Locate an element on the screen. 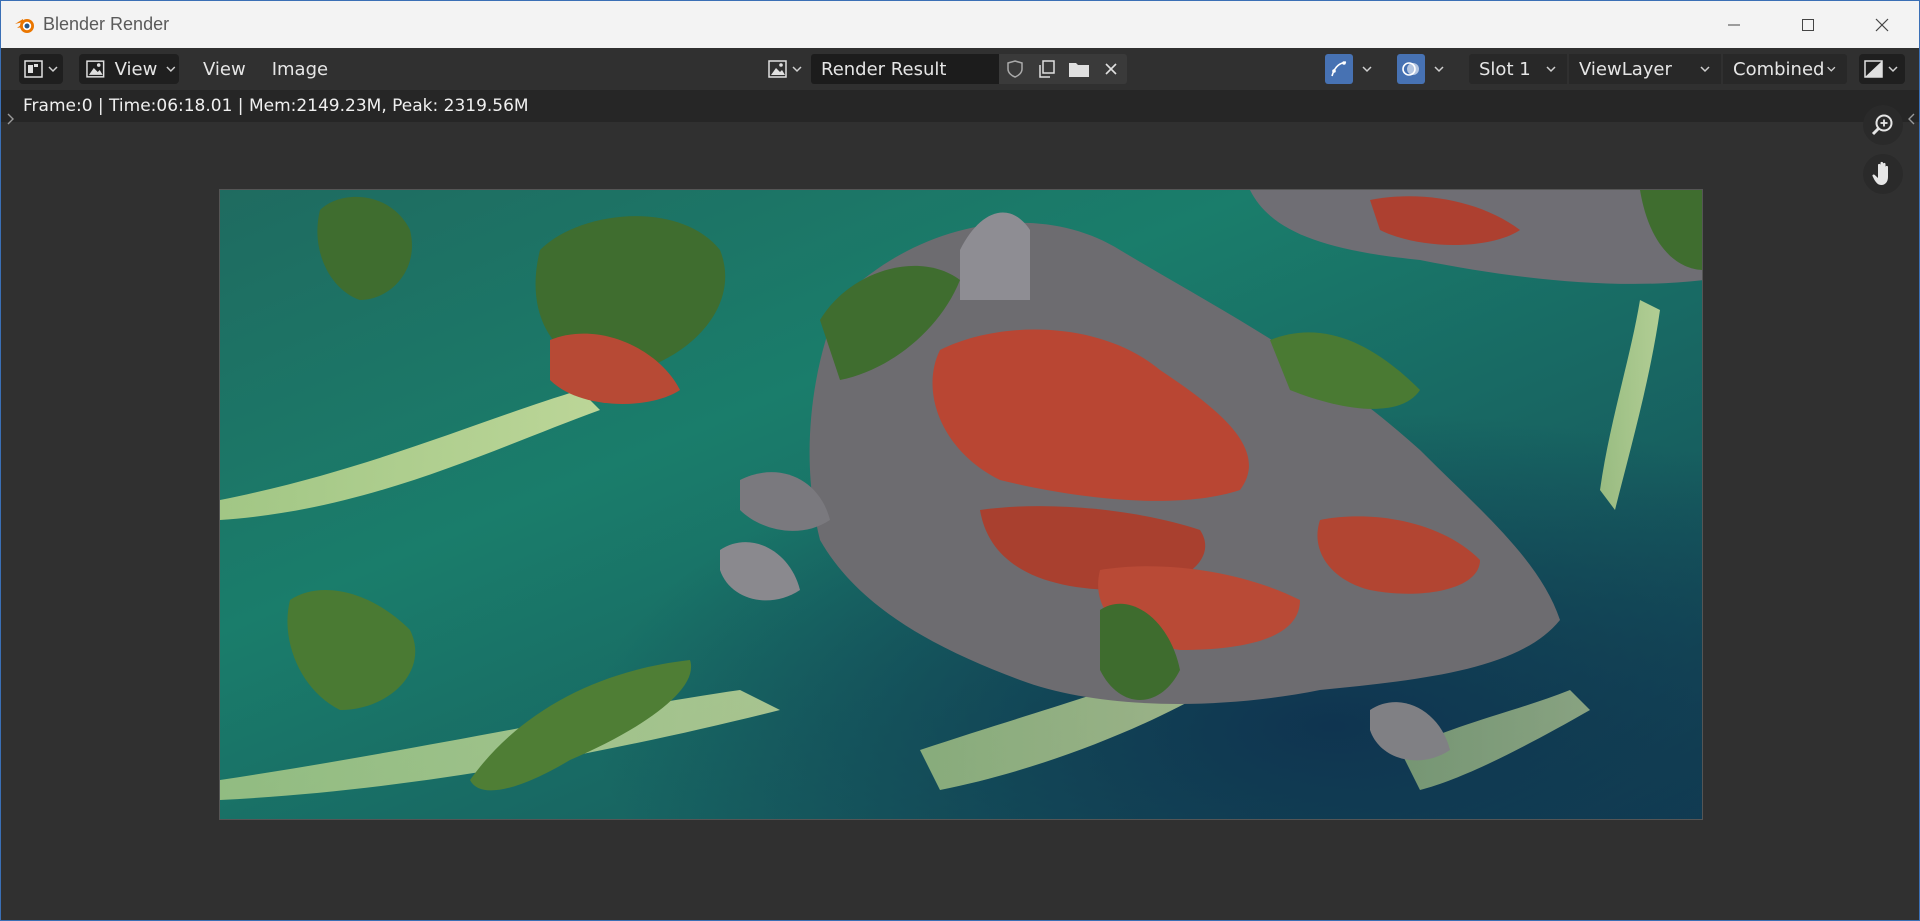  fake-user-button is located at coordinates (1015, 69).